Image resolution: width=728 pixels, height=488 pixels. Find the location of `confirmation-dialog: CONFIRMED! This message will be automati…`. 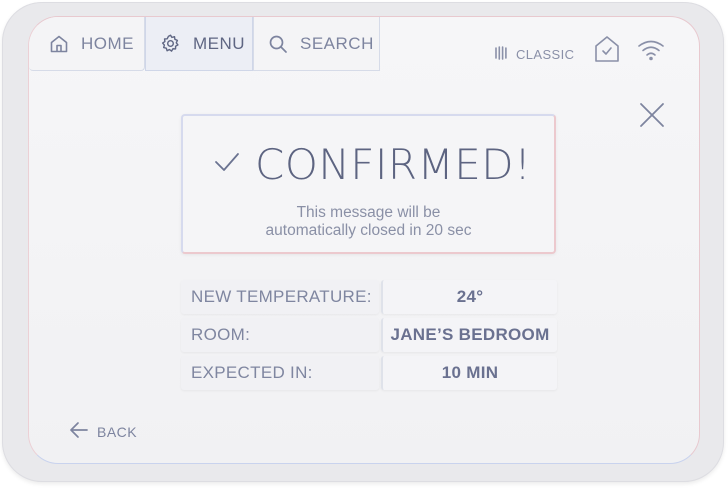

confirmation-dialog: CONFIRMED! This message will be automati… is located at coordinates (368, 184).